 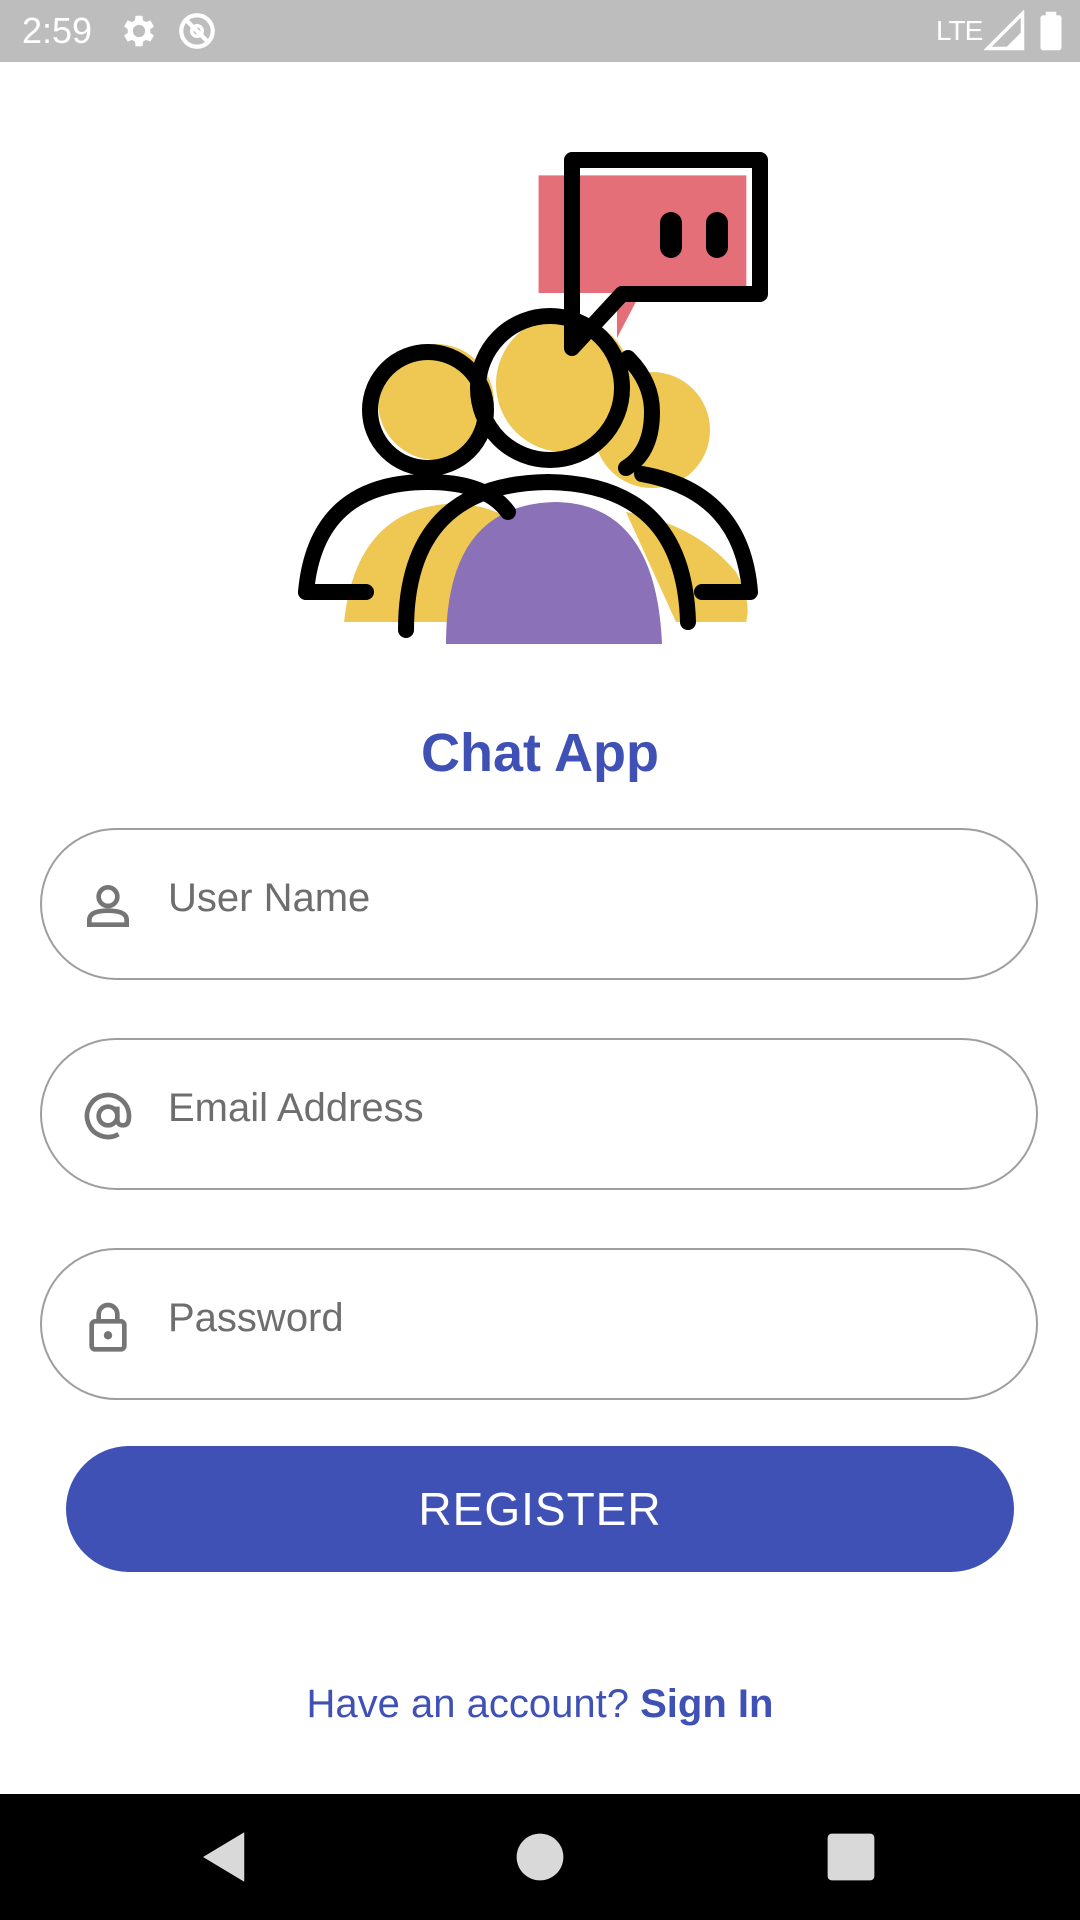 What do you see at coordinates (108, 1116) in the screenshot?
I see `at-sign-icon` at bounding box center [108, 1116].